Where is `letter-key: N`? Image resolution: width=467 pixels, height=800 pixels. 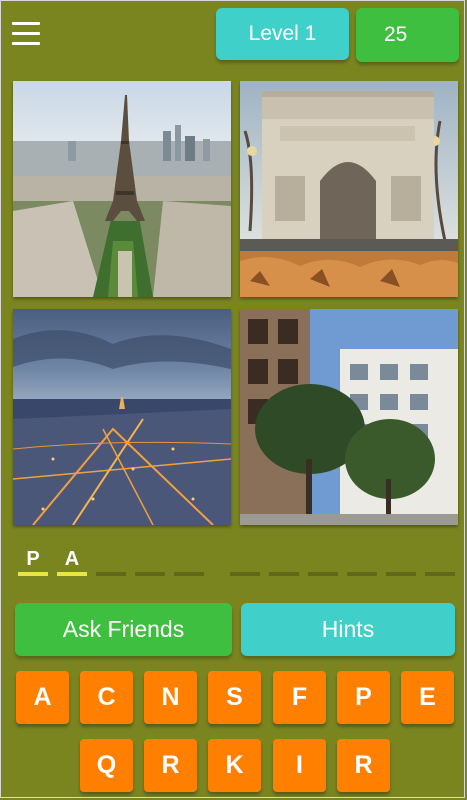
letter-key: N is located at coordinates (170, 697).